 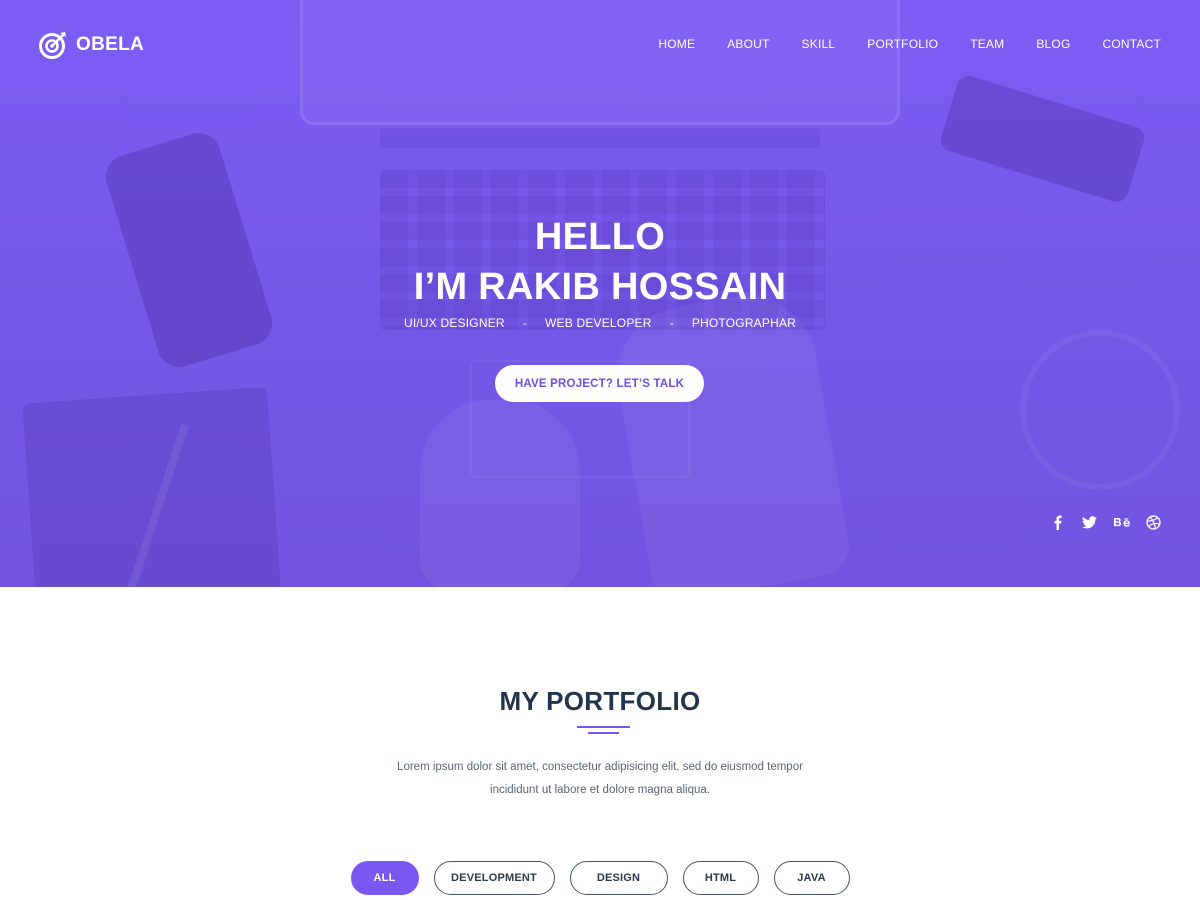 I want to click on lets-talk-button: HAVE PROJECT? LET’S TALK, so click(x=599, y=383).